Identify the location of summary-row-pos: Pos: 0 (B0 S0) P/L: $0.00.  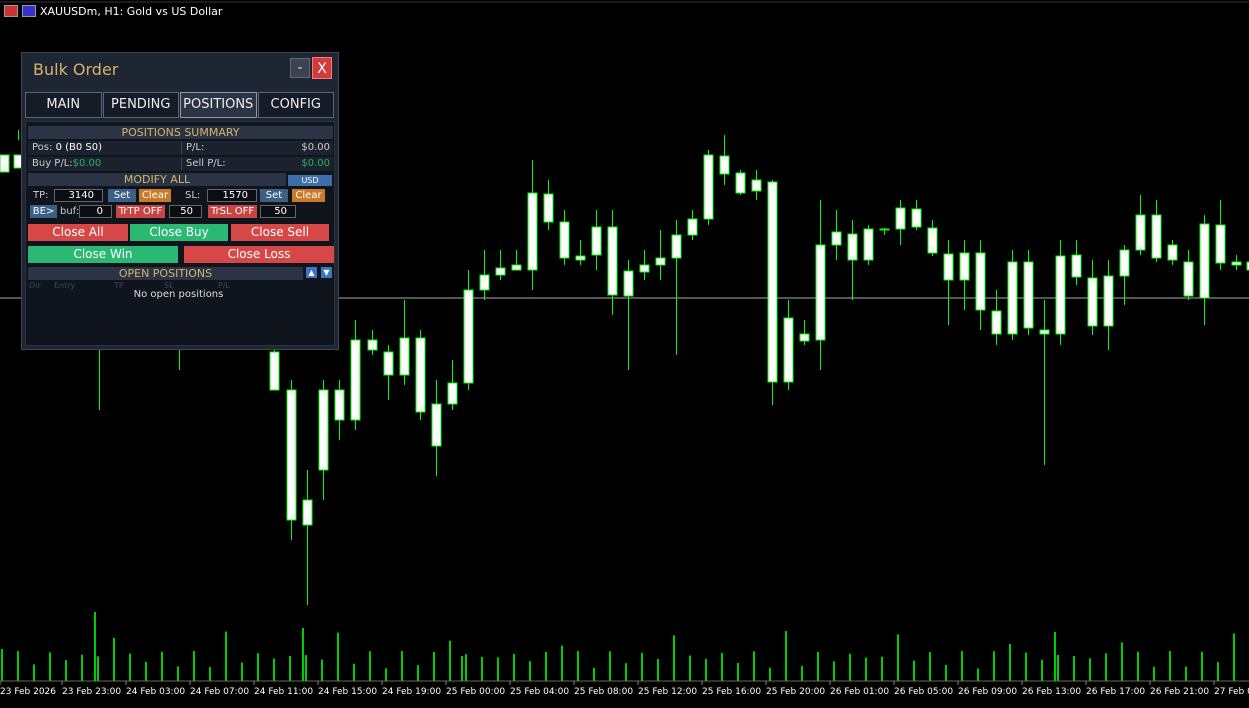
(180, 148).